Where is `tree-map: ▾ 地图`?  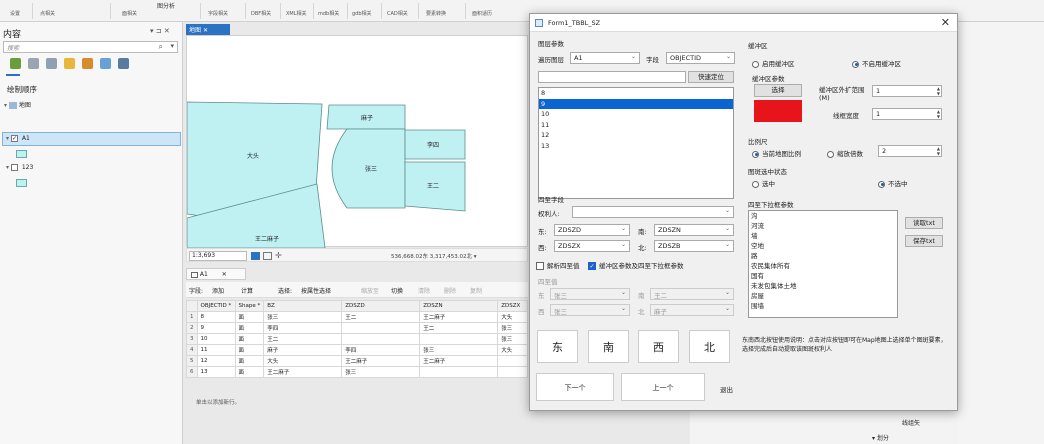
tree-map: ▾ 地图 is located at coordinates (17, 104).